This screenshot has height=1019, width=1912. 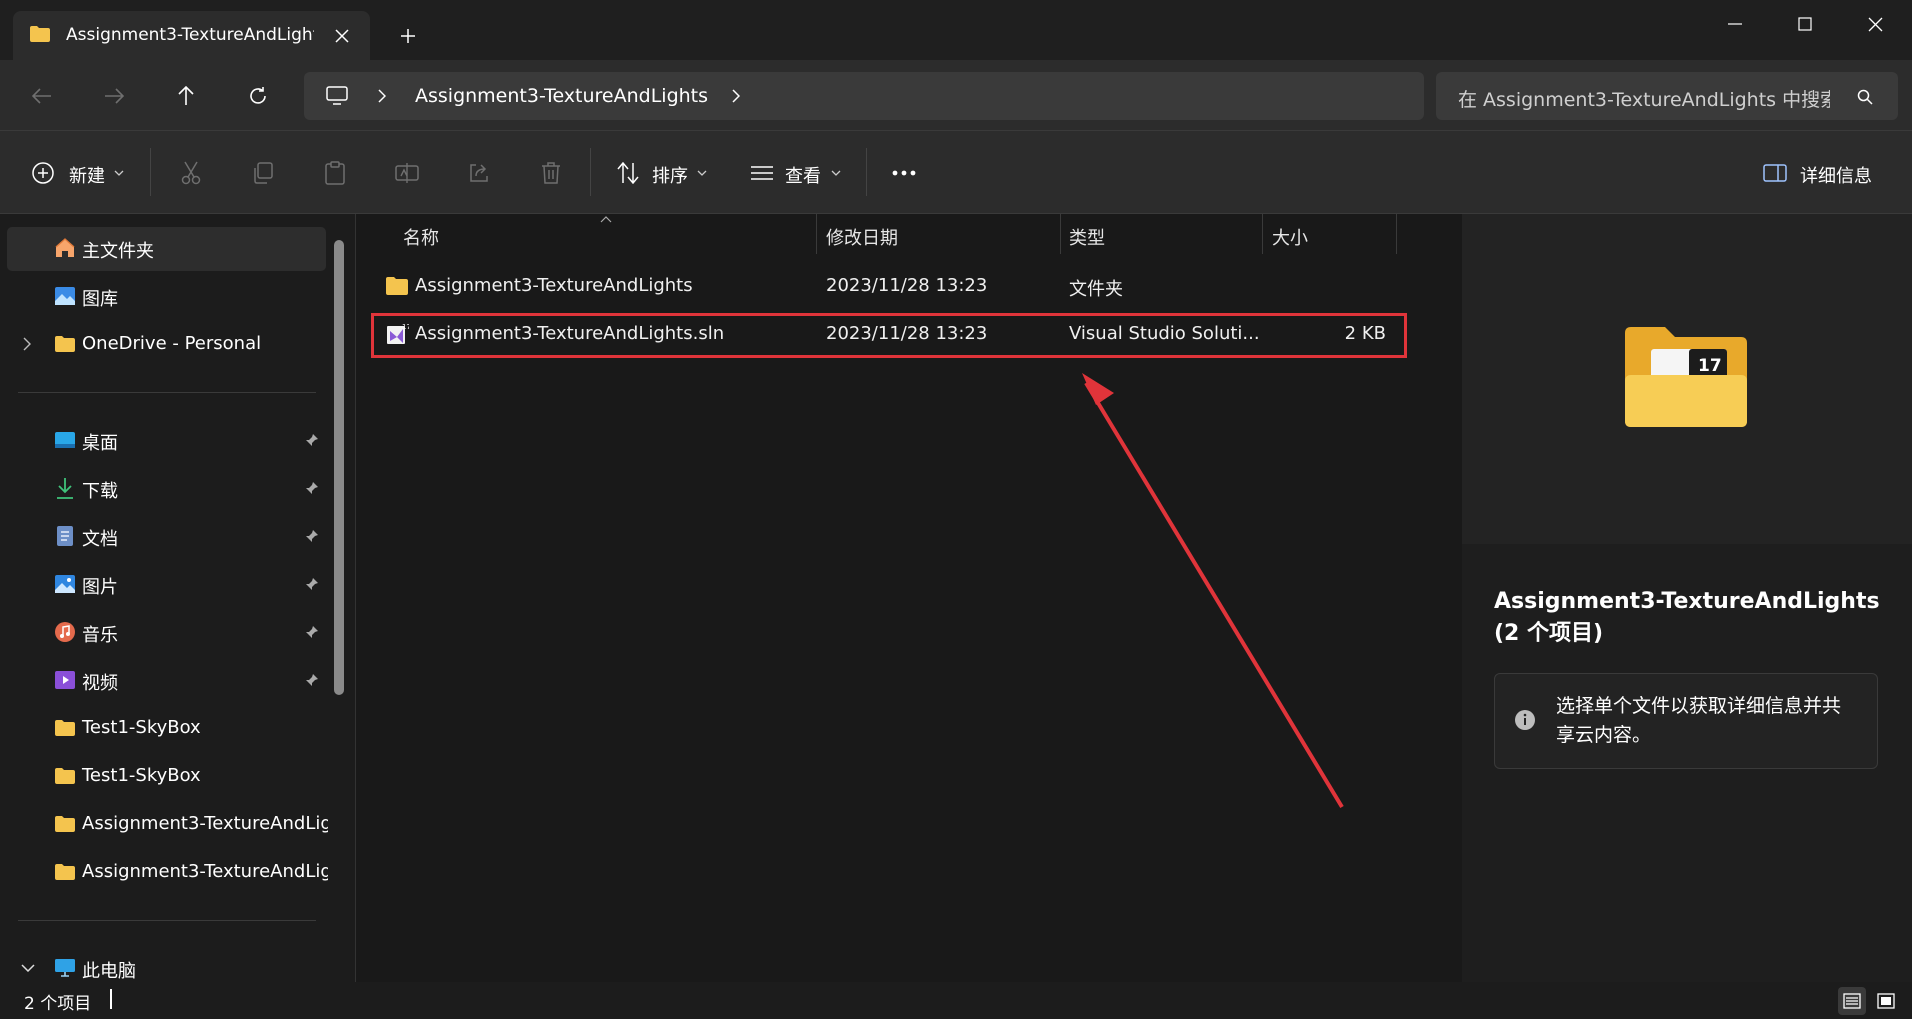 What do you see at coordinates (335, 173) in the screenshot?
I see `paste-icon` at bounding box center [335, 173].